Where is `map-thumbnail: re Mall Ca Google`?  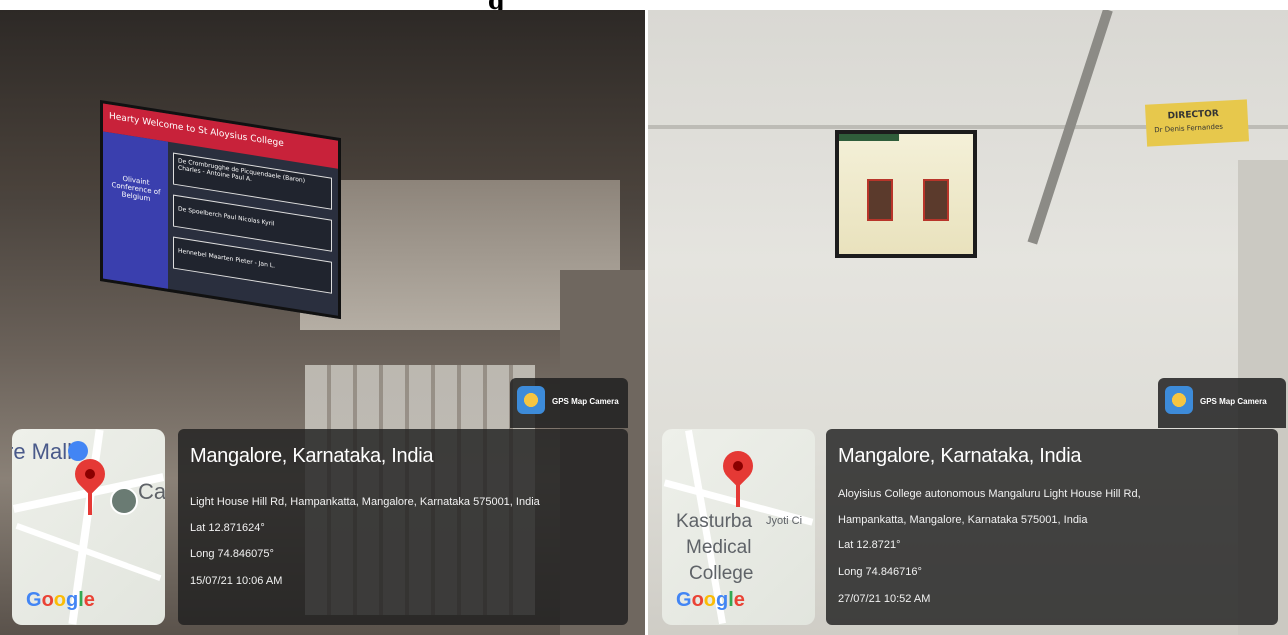 map-thumbnail: re Mall Ca Google is located at coordinates (88, 527).